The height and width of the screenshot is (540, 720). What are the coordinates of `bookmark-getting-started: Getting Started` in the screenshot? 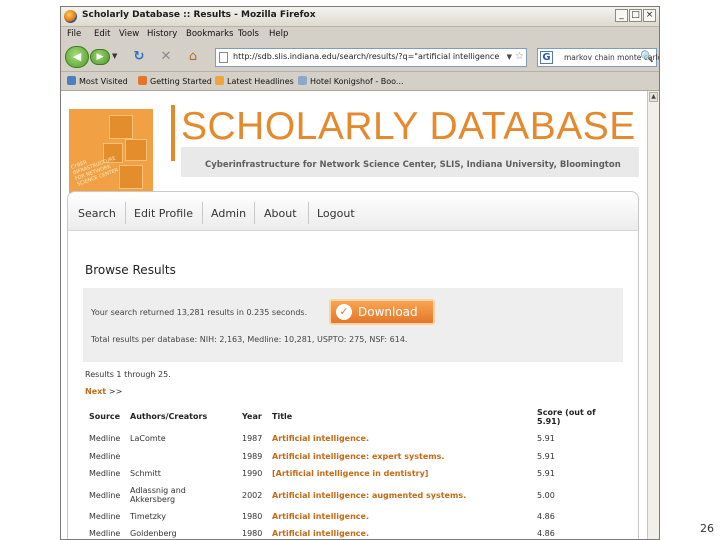 It's located at (175, 81).